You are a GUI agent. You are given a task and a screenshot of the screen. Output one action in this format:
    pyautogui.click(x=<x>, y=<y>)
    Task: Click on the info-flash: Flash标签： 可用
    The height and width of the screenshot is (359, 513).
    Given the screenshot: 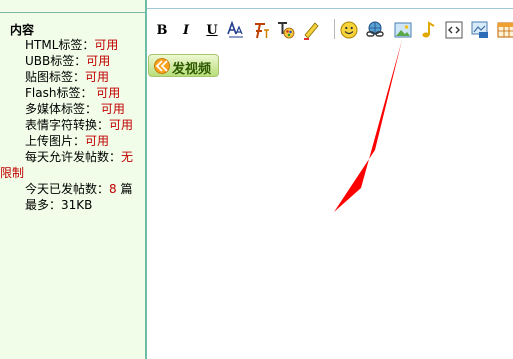 What is the action you would take?
    pyautogui.click(x=72, y=93)
    